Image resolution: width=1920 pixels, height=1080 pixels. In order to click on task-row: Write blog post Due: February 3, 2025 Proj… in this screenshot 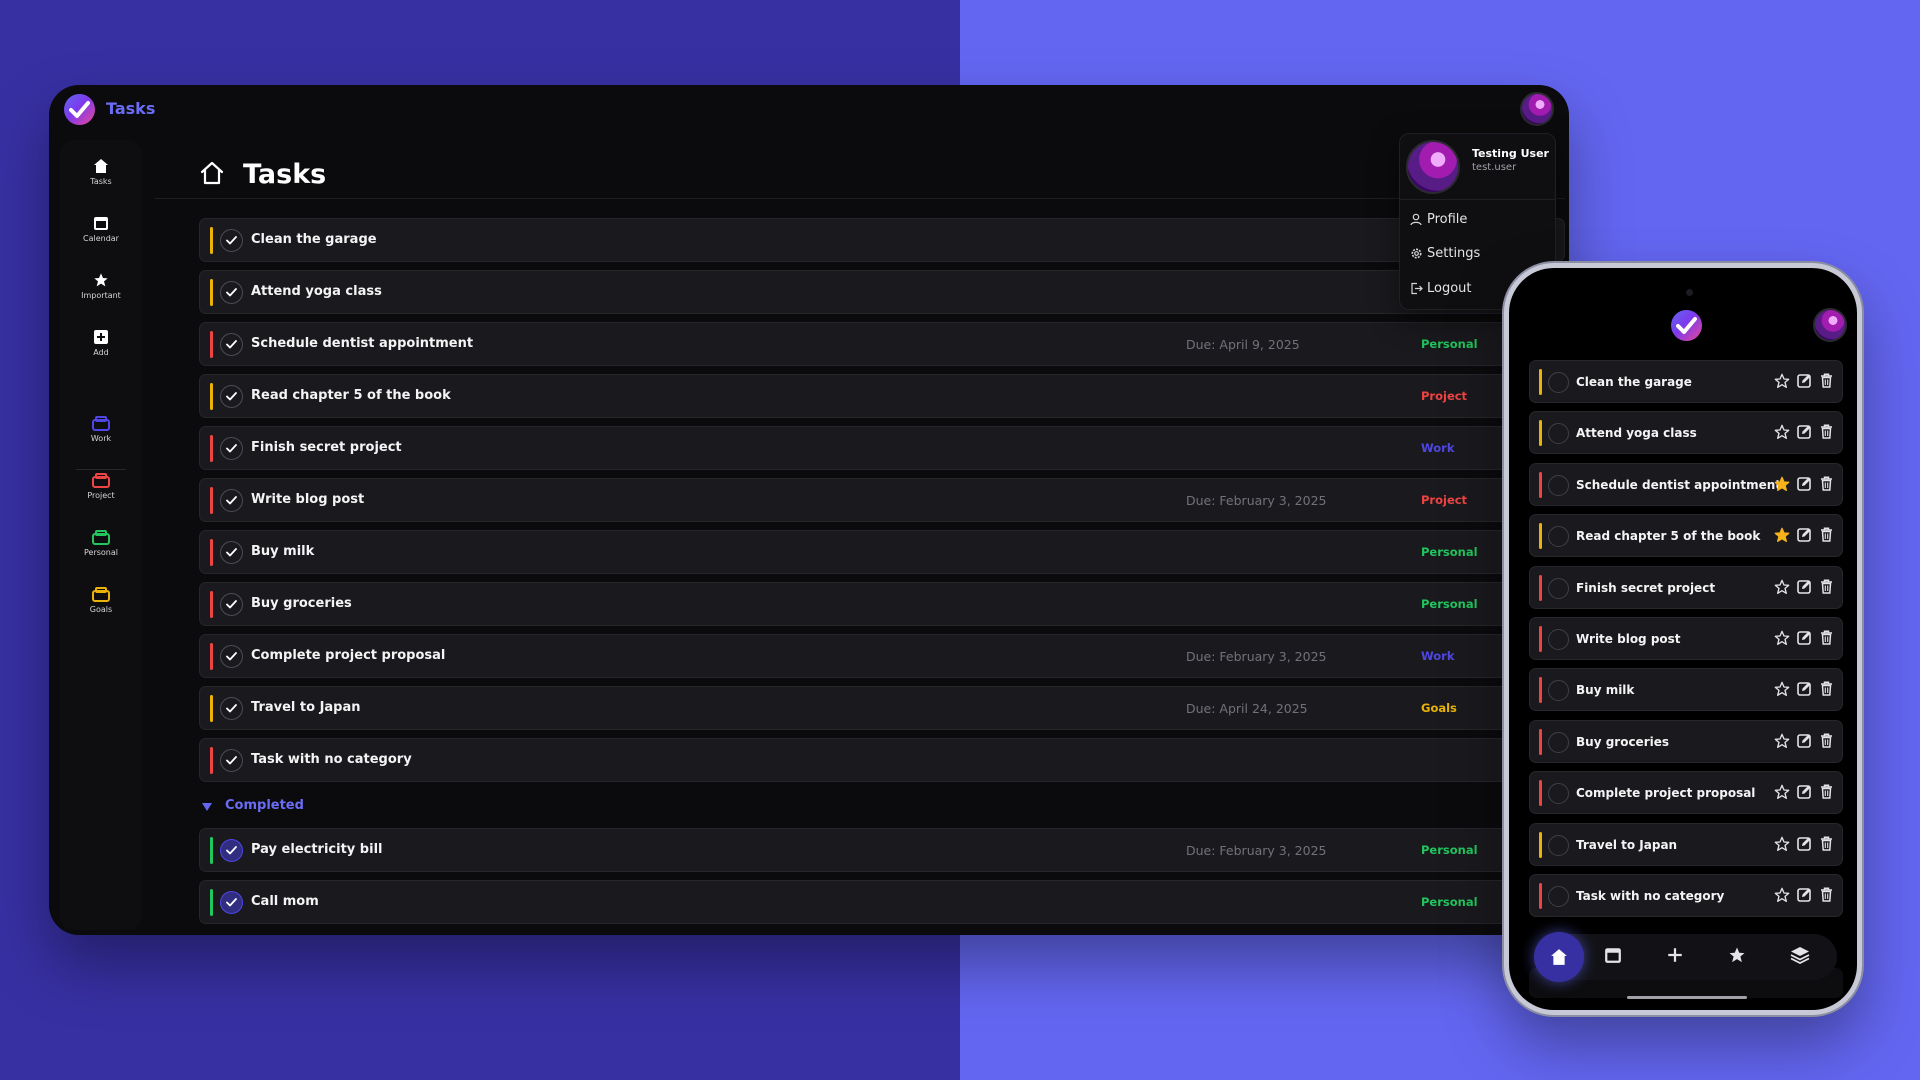, I will do `click(882, 500)`.